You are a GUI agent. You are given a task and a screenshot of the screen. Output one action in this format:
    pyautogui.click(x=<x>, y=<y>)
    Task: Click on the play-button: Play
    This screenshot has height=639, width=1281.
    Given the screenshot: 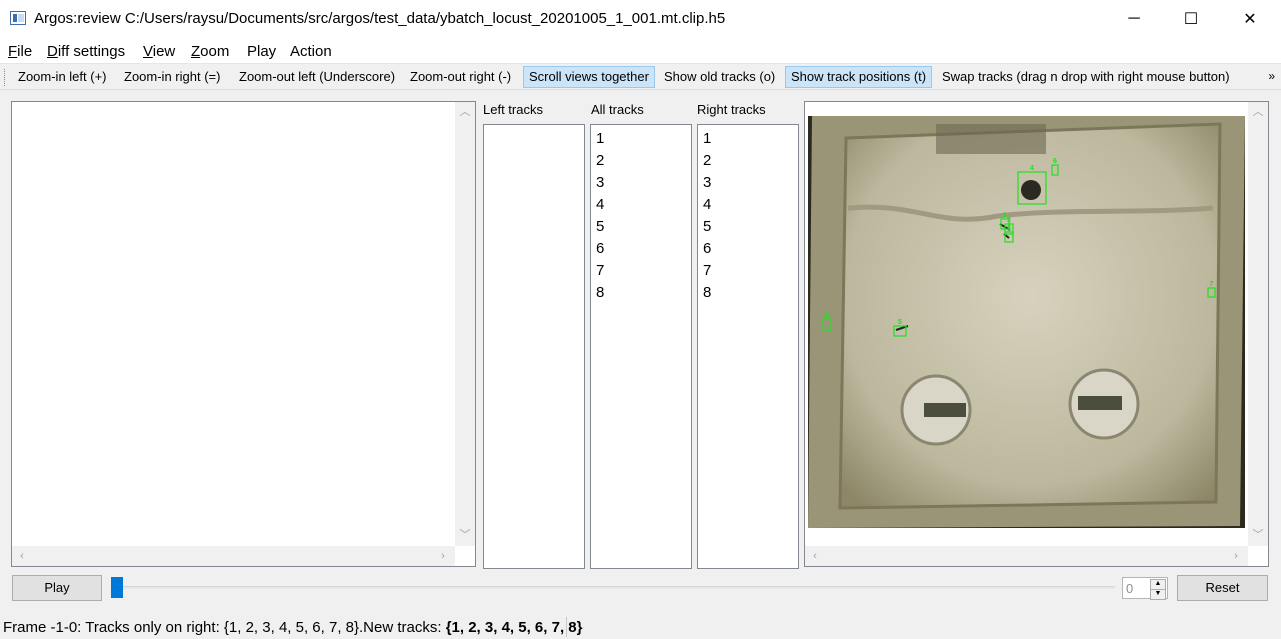 What is the action you would take?
    pyautogui.click(x=57, y=588)
    